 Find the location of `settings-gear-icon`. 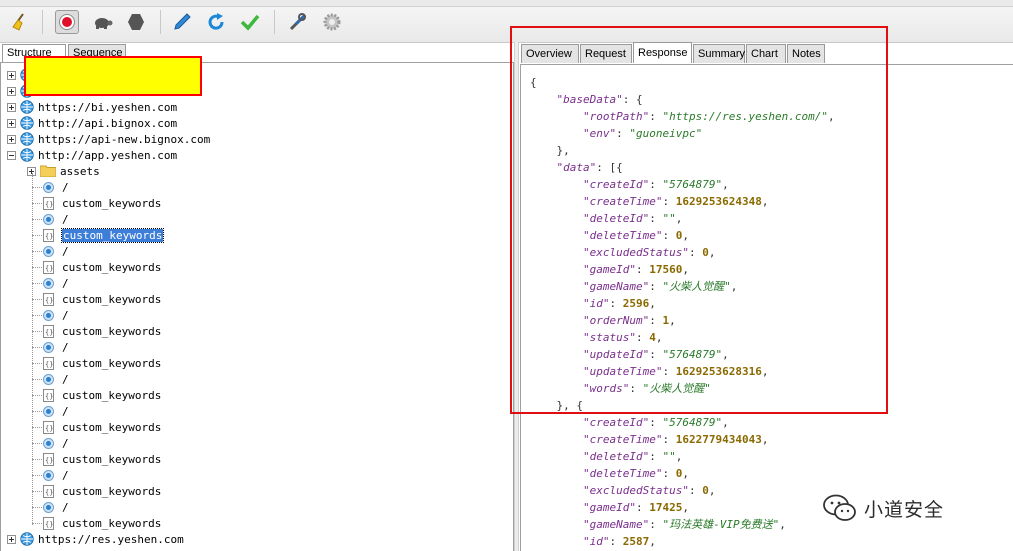

settings-gear-icon is located at coordinates (332, 22).